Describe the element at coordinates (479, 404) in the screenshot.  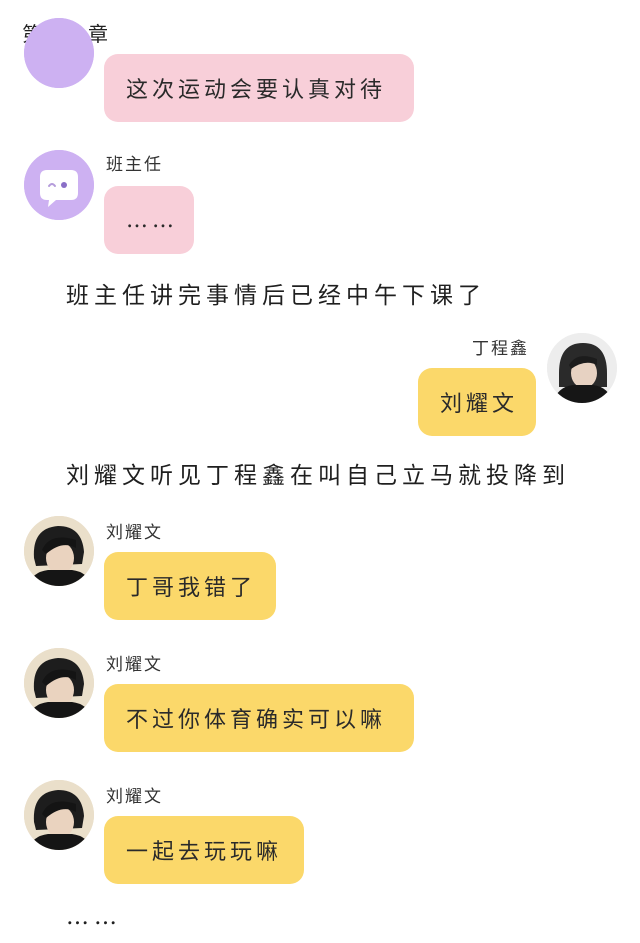
I see `message-text: 刘耀文` at that location.